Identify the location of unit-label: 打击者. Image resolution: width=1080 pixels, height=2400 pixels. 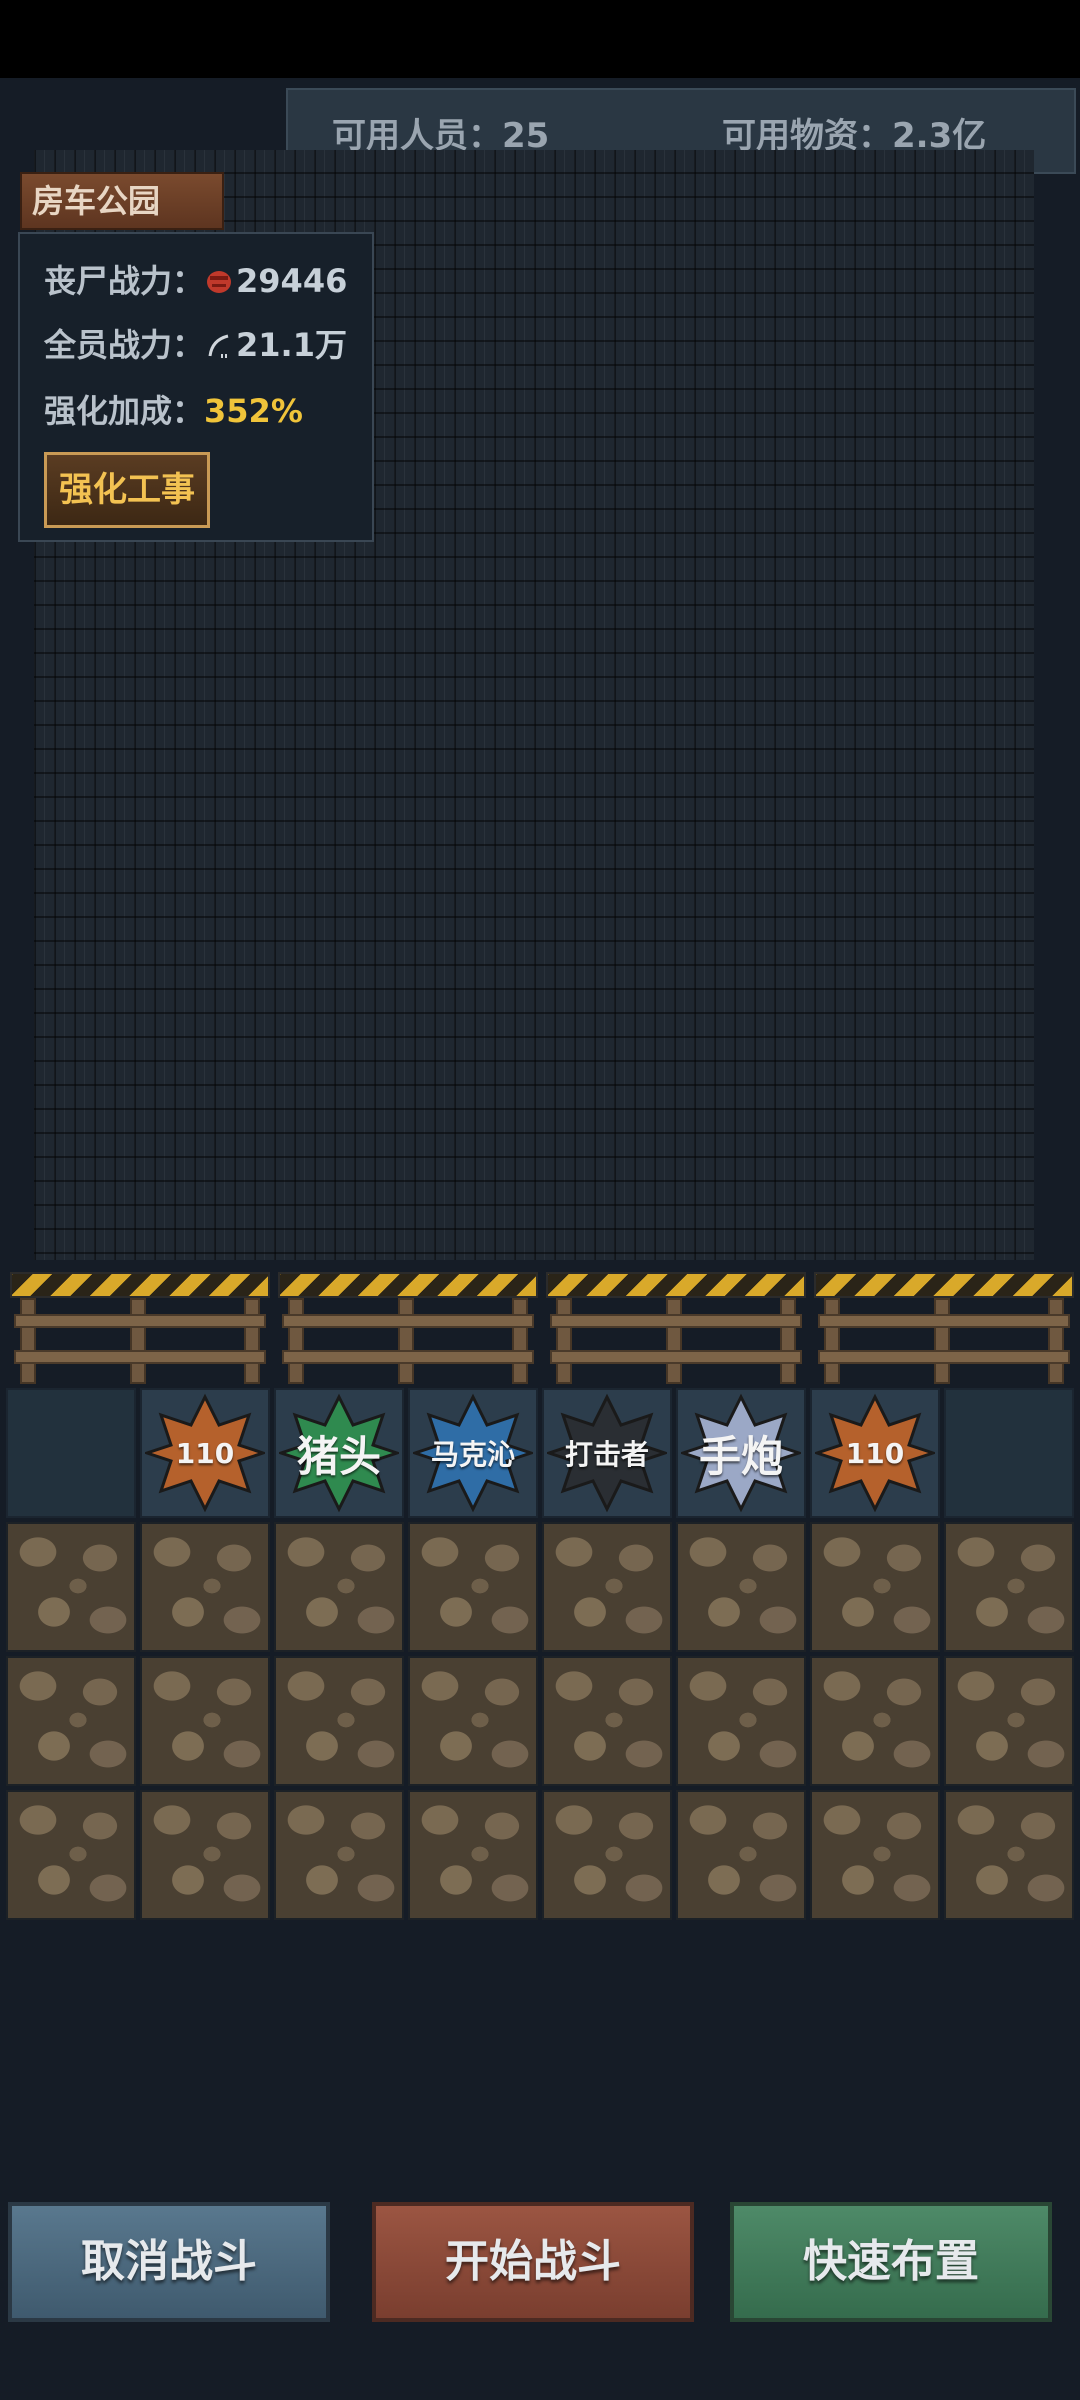
(606, 1454).